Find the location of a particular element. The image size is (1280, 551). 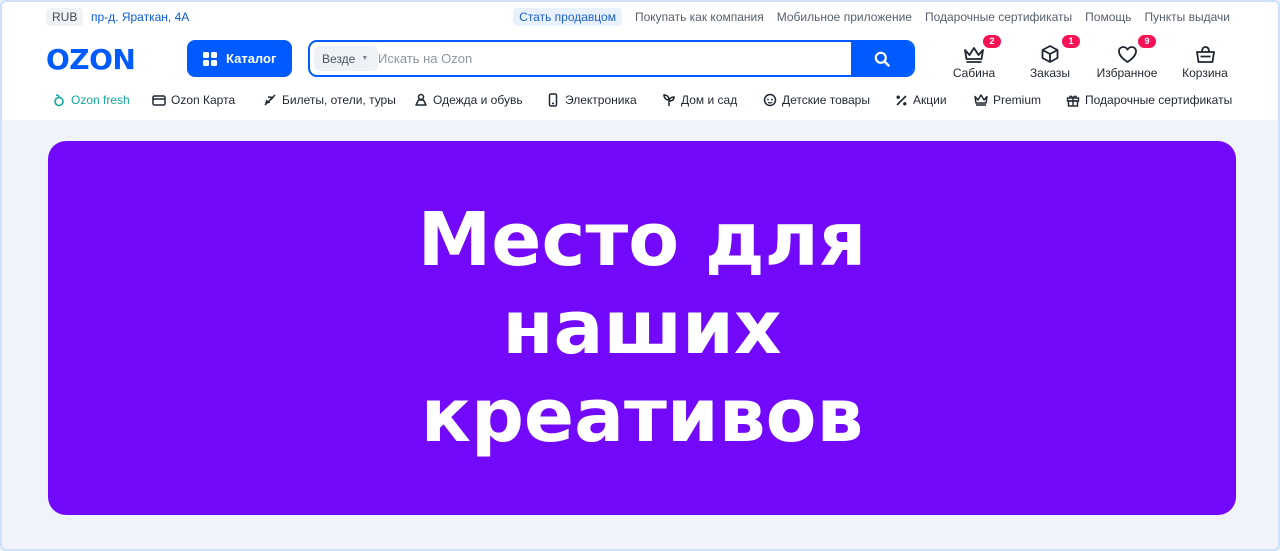

search-icon is located at coordinates (882, 59).